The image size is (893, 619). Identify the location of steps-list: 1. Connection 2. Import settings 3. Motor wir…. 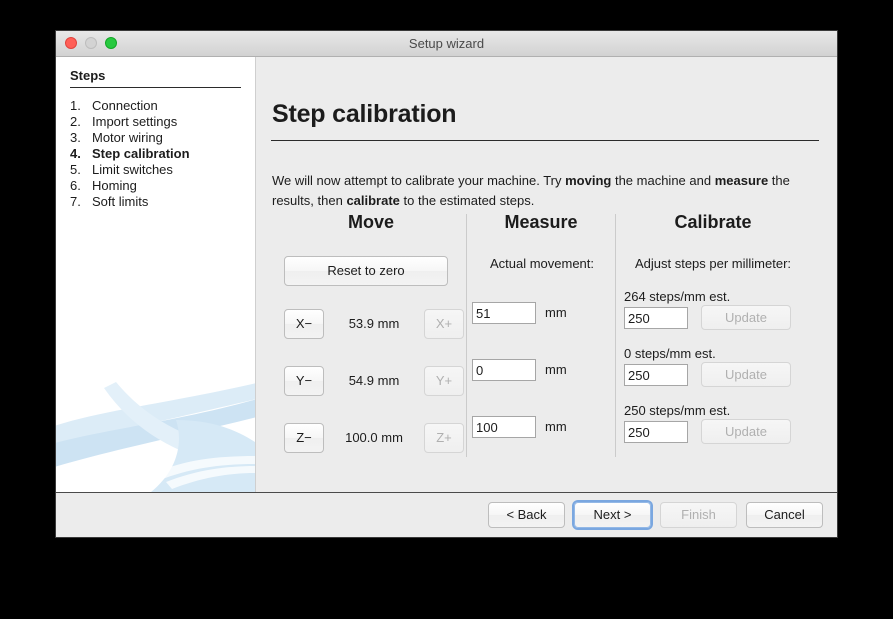
(155, 154).